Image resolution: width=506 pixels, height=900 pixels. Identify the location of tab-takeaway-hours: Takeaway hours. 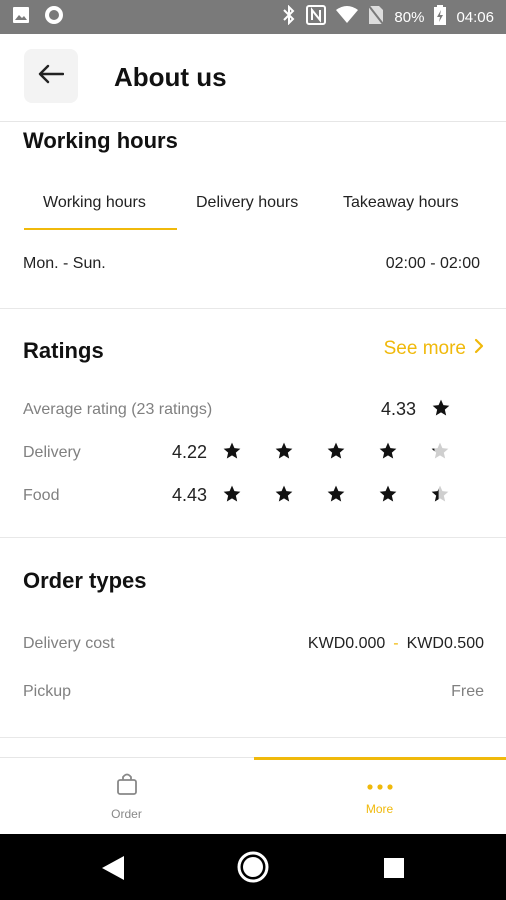
(401, 203).